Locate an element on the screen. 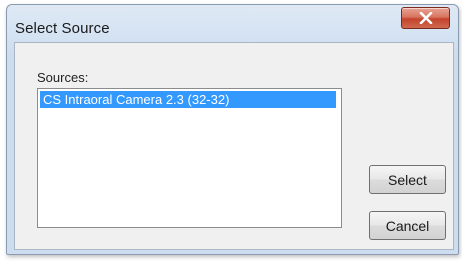  cancel-button: Cancel is located at coordinates (407, 225).